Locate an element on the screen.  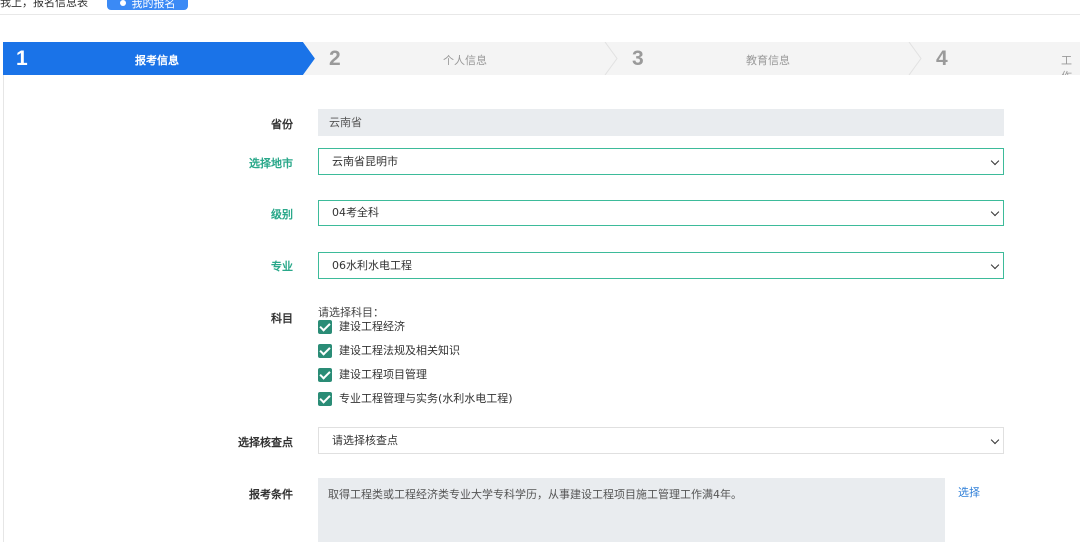
province-label: 省份 is located at coordinates (282, 124).